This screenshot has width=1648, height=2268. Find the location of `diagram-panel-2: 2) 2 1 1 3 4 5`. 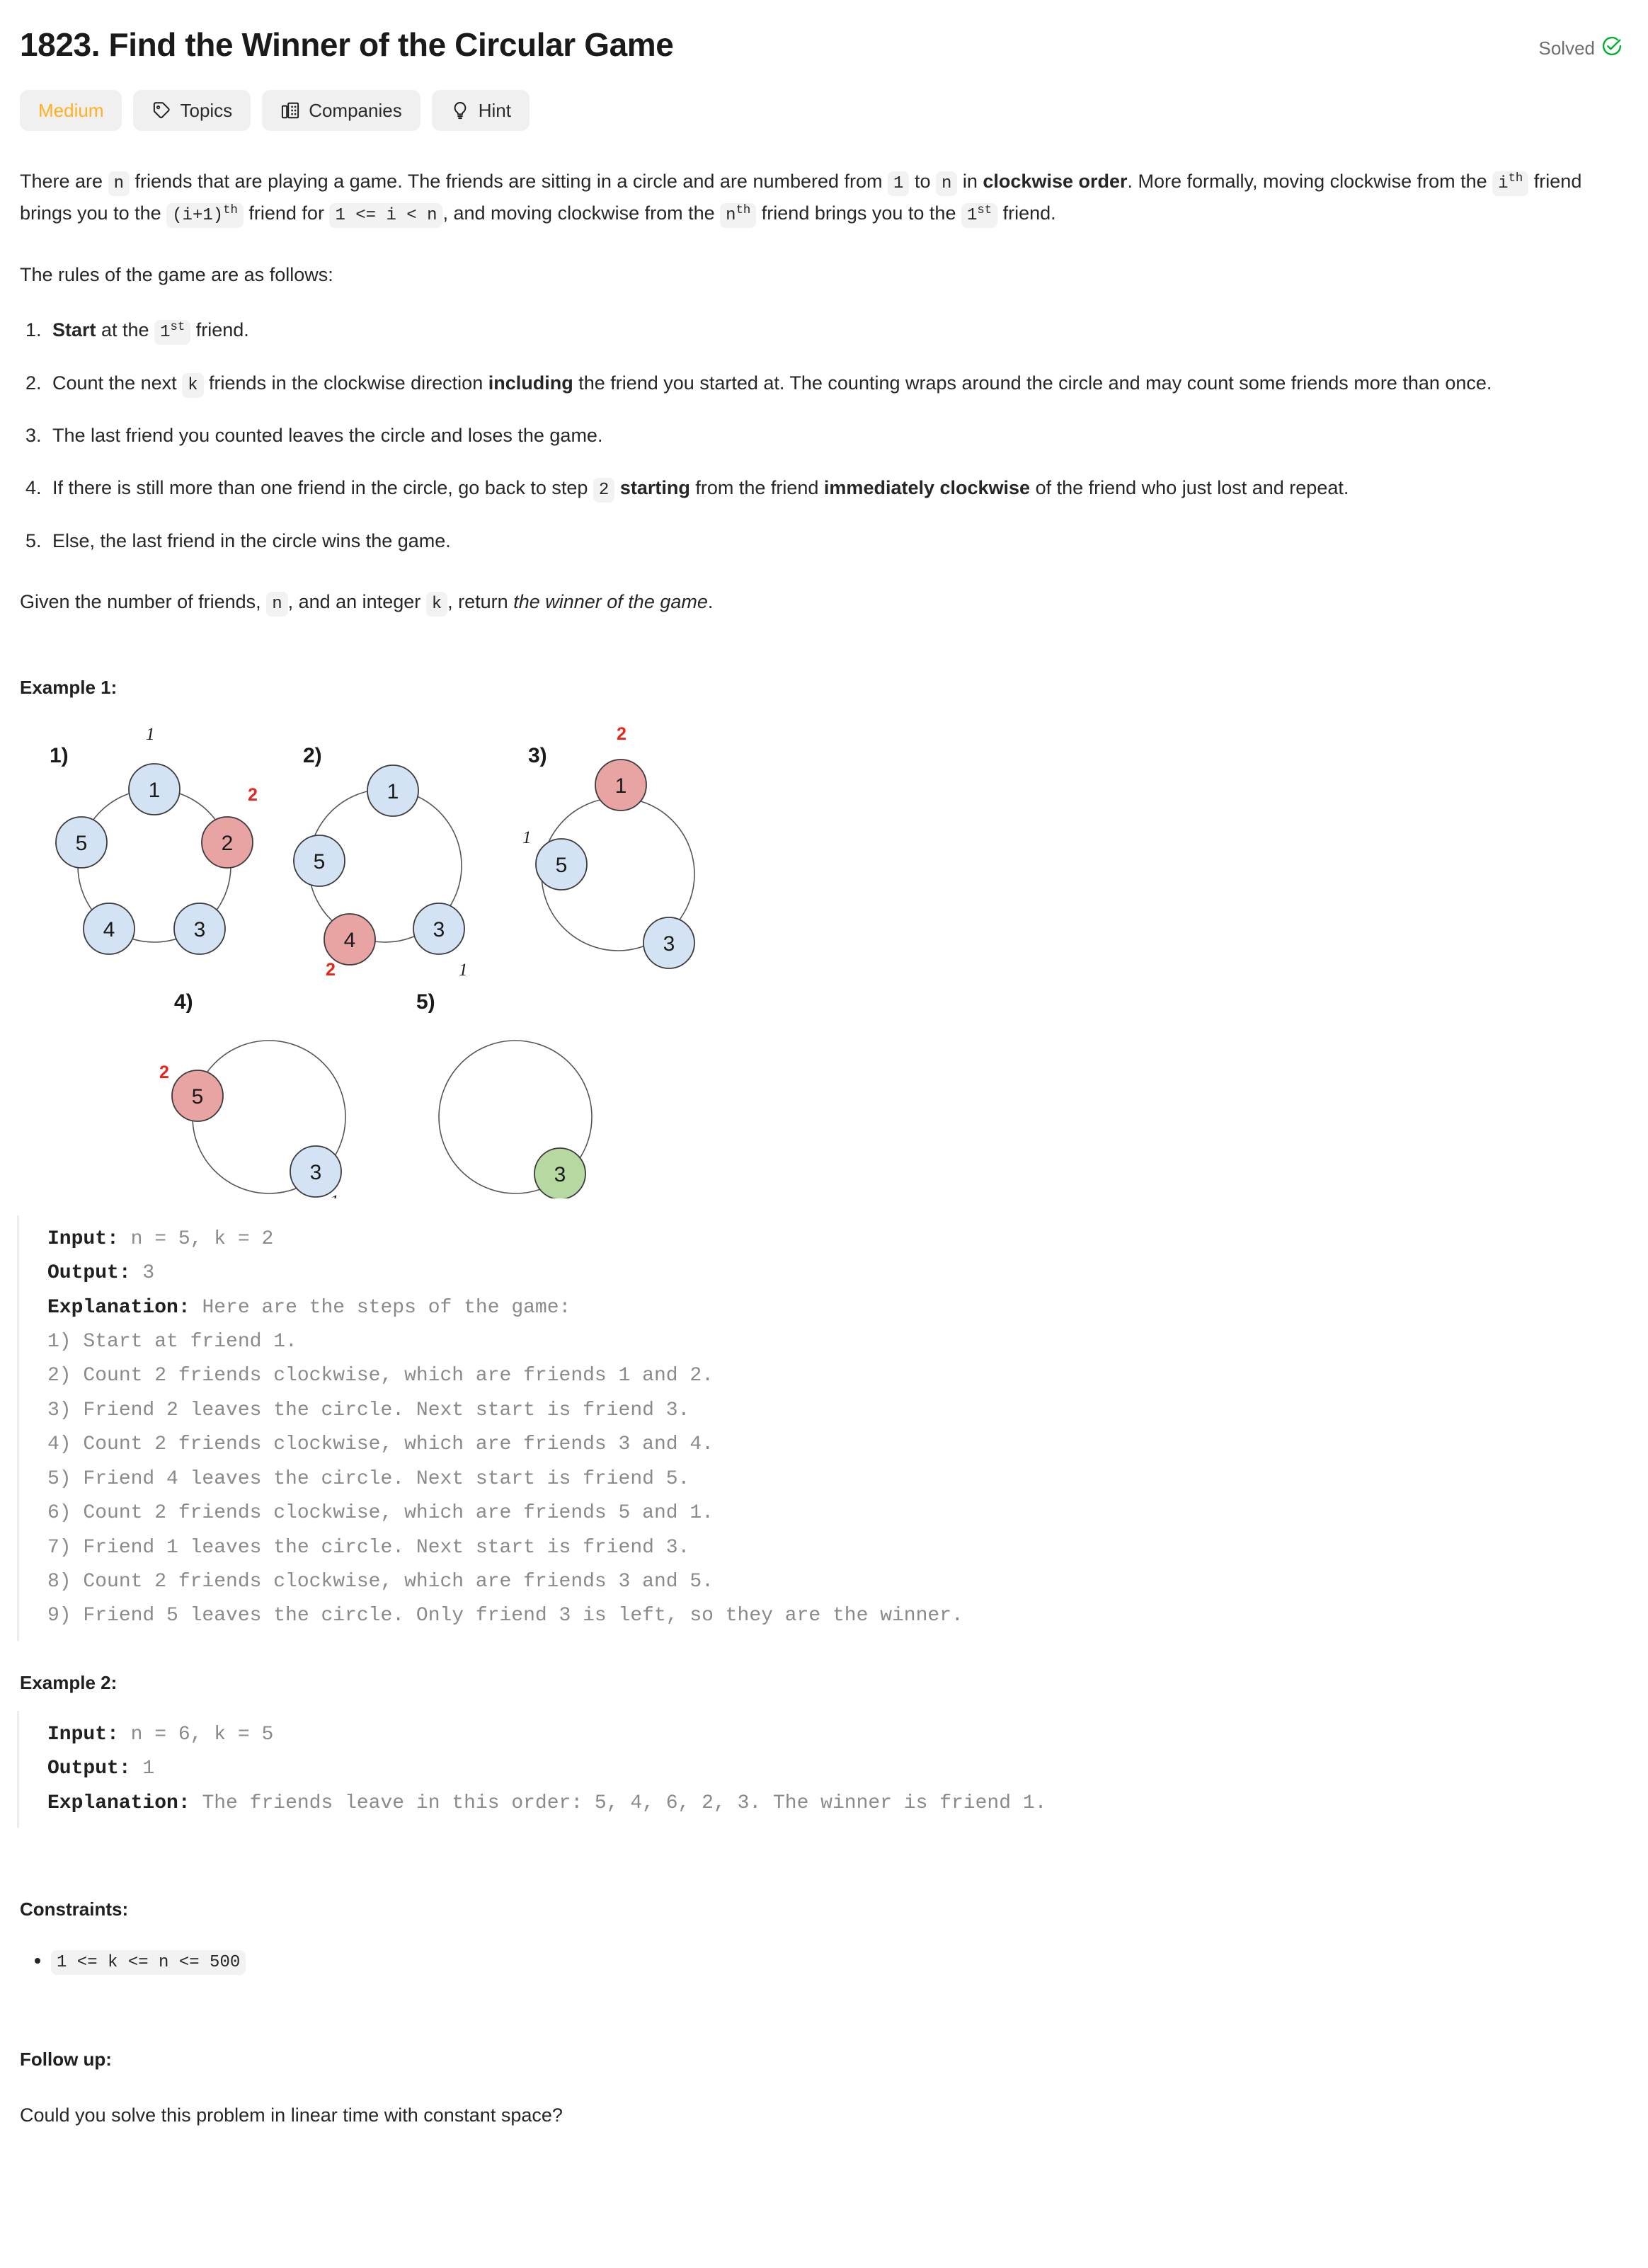

diagram-panel-2: 2) 2 1 1 3 4 5 is located at coordinates (380, 862).